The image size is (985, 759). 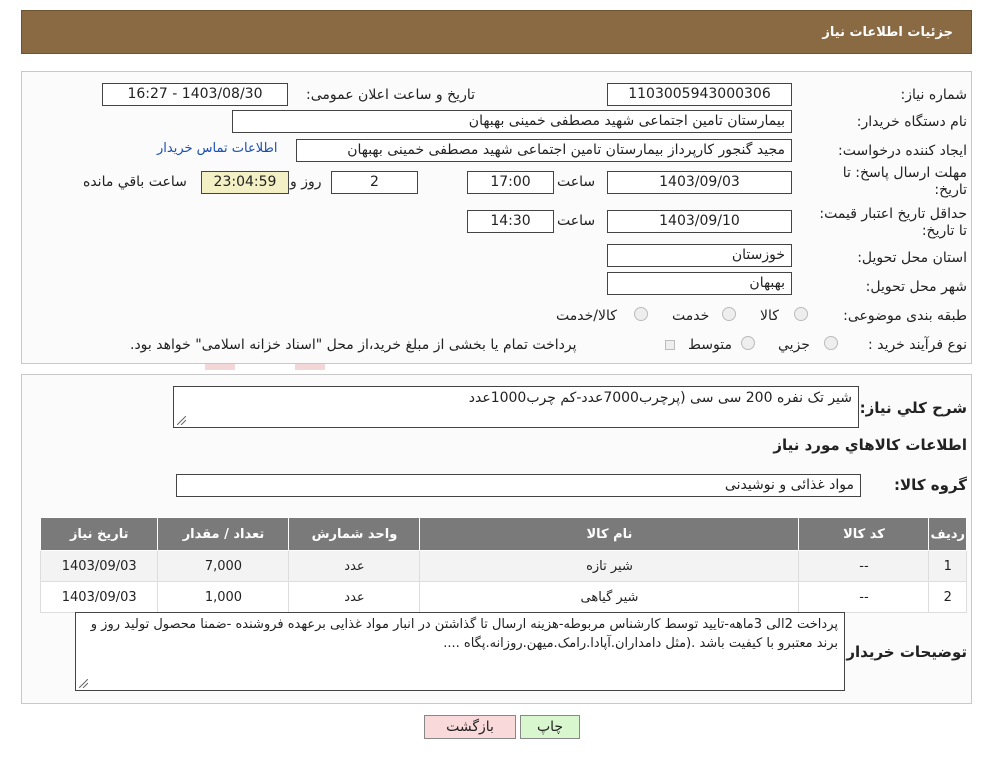 I want to click on need-number-field: 1103005943000306, so click(x=699, y=94).